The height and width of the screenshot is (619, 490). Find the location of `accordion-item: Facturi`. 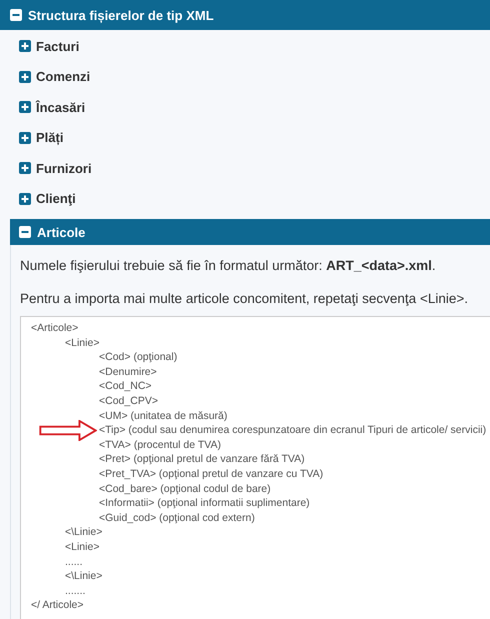

accordion-item: Facturi is located at coordinates (245, 46).